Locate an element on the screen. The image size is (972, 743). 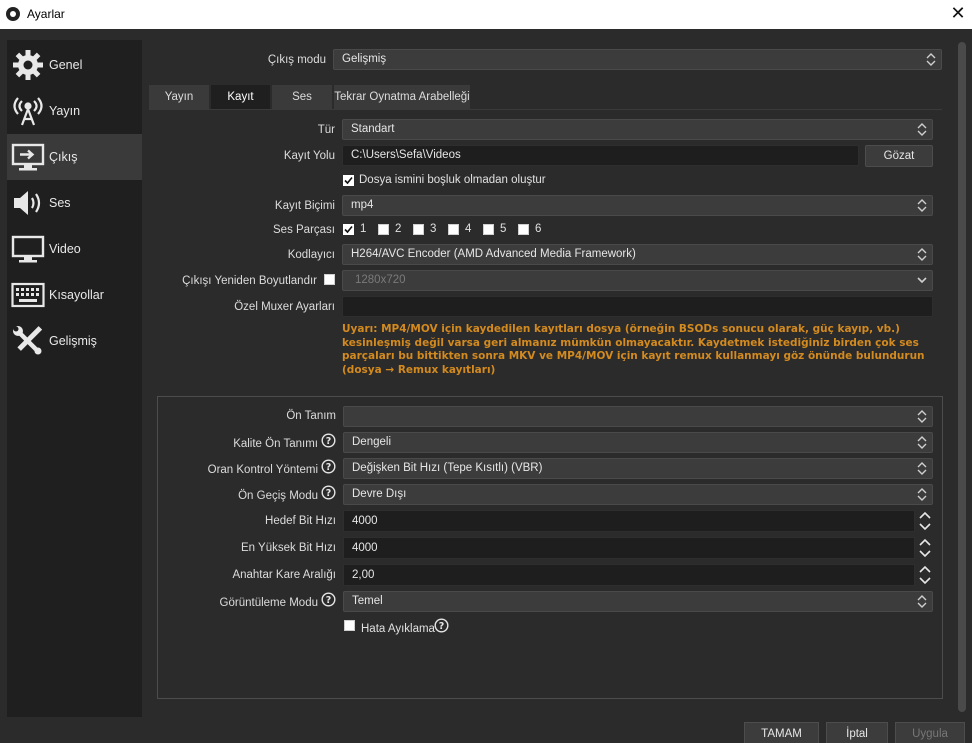
tab-tekrar-oynatma: Tekrar Oynatma Arabelleği is located at coordinates (402, 97).